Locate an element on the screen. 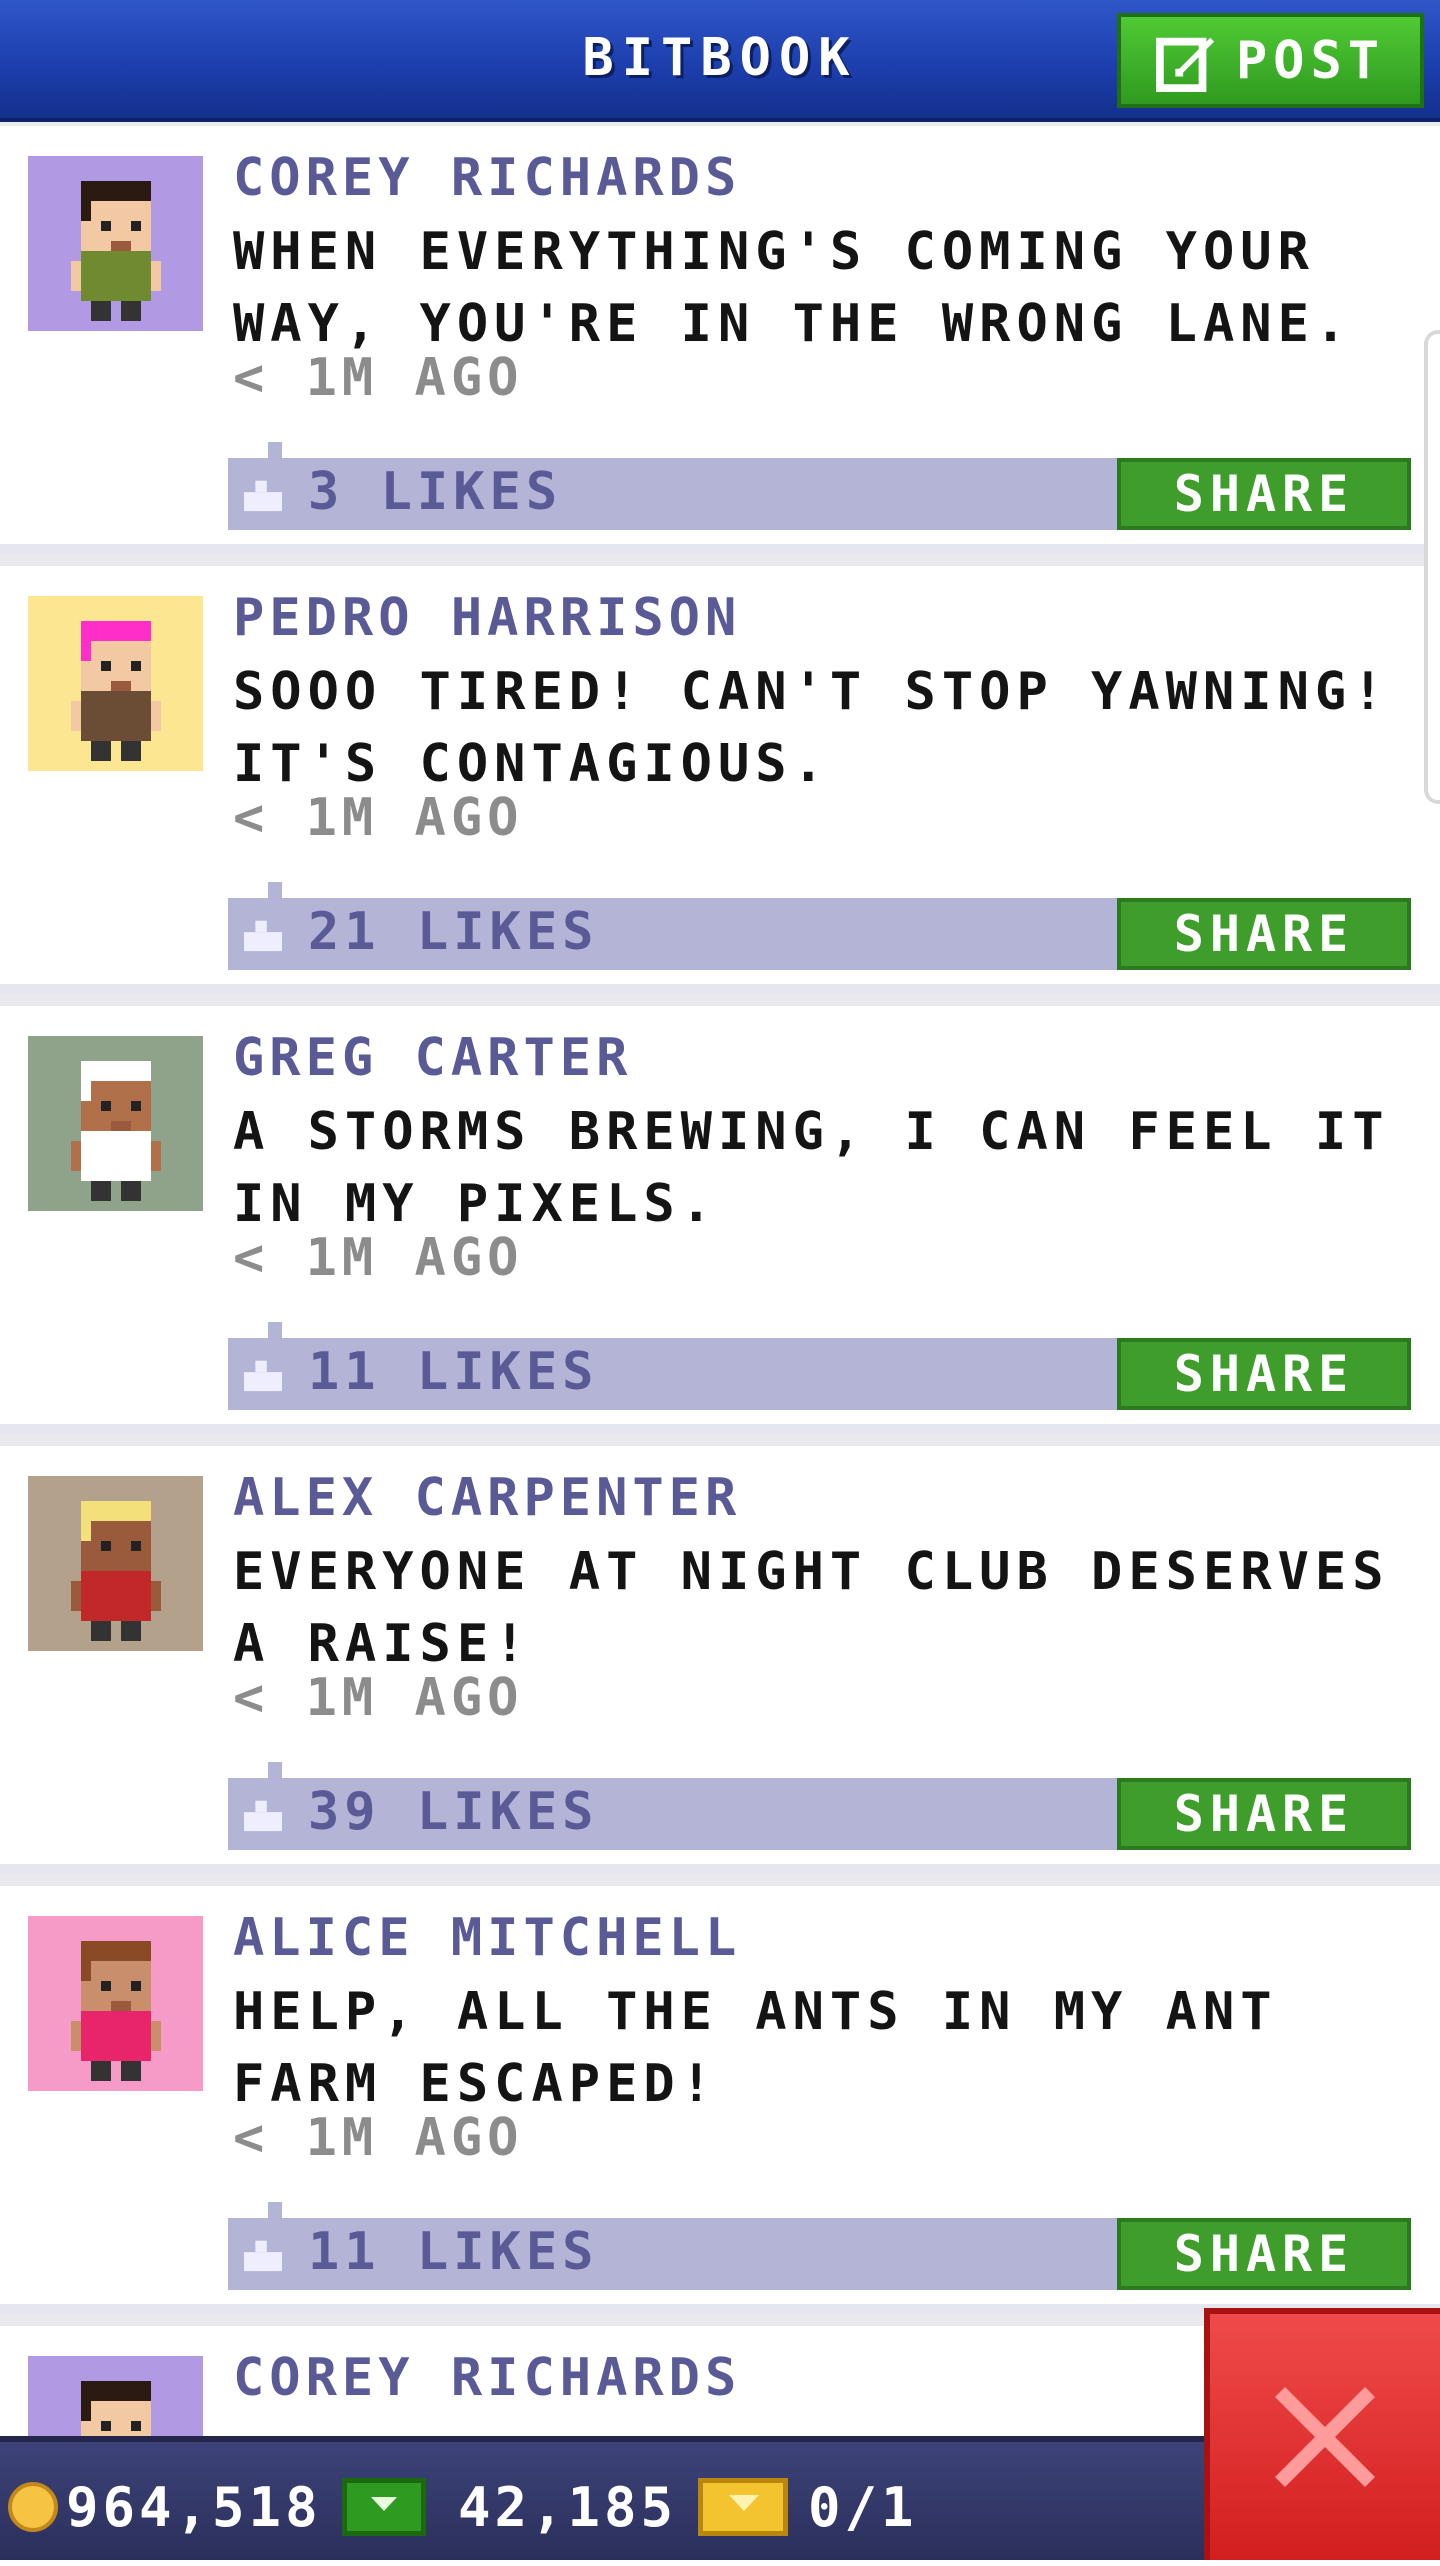 The image size is (1440, 2566). like-count: 39 LIKES is located at coordinates (453, 1812).